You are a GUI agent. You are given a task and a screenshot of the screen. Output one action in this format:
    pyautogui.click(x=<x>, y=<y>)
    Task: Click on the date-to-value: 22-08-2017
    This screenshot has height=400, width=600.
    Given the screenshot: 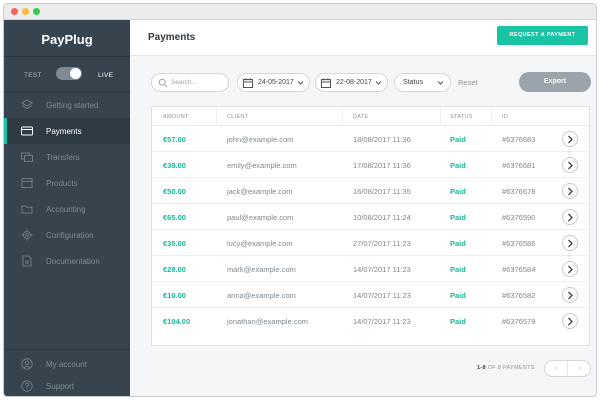 What is the action you would take?
    pyautogui.click(x=354, y=82)
    